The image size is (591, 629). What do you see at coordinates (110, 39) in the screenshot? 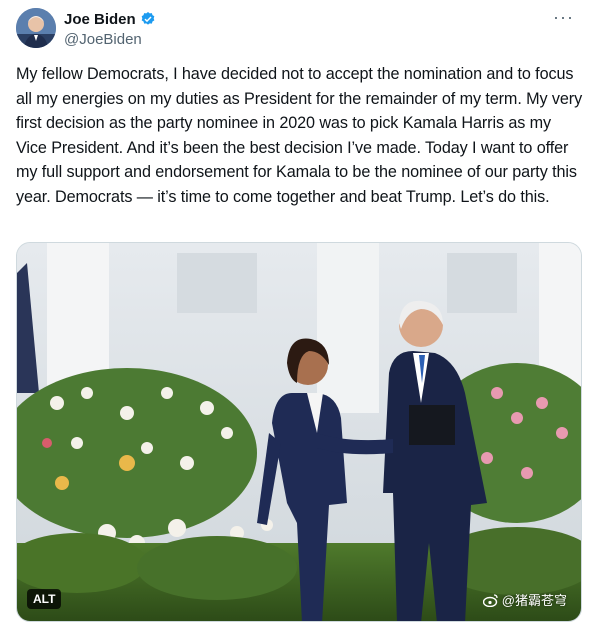
I see `handle: @JoeBiden` at bounding box center [110, 39].